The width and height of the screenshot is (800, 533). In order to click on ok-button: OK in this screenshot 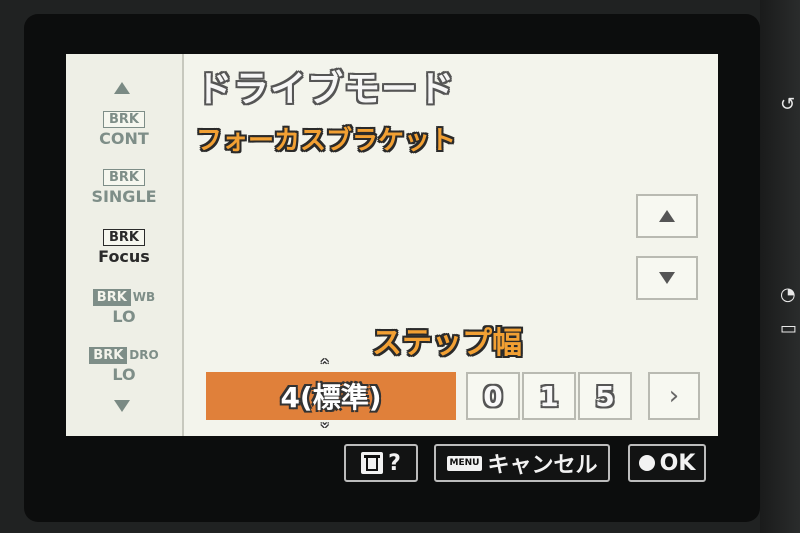, I will do `click(667, 463)`.